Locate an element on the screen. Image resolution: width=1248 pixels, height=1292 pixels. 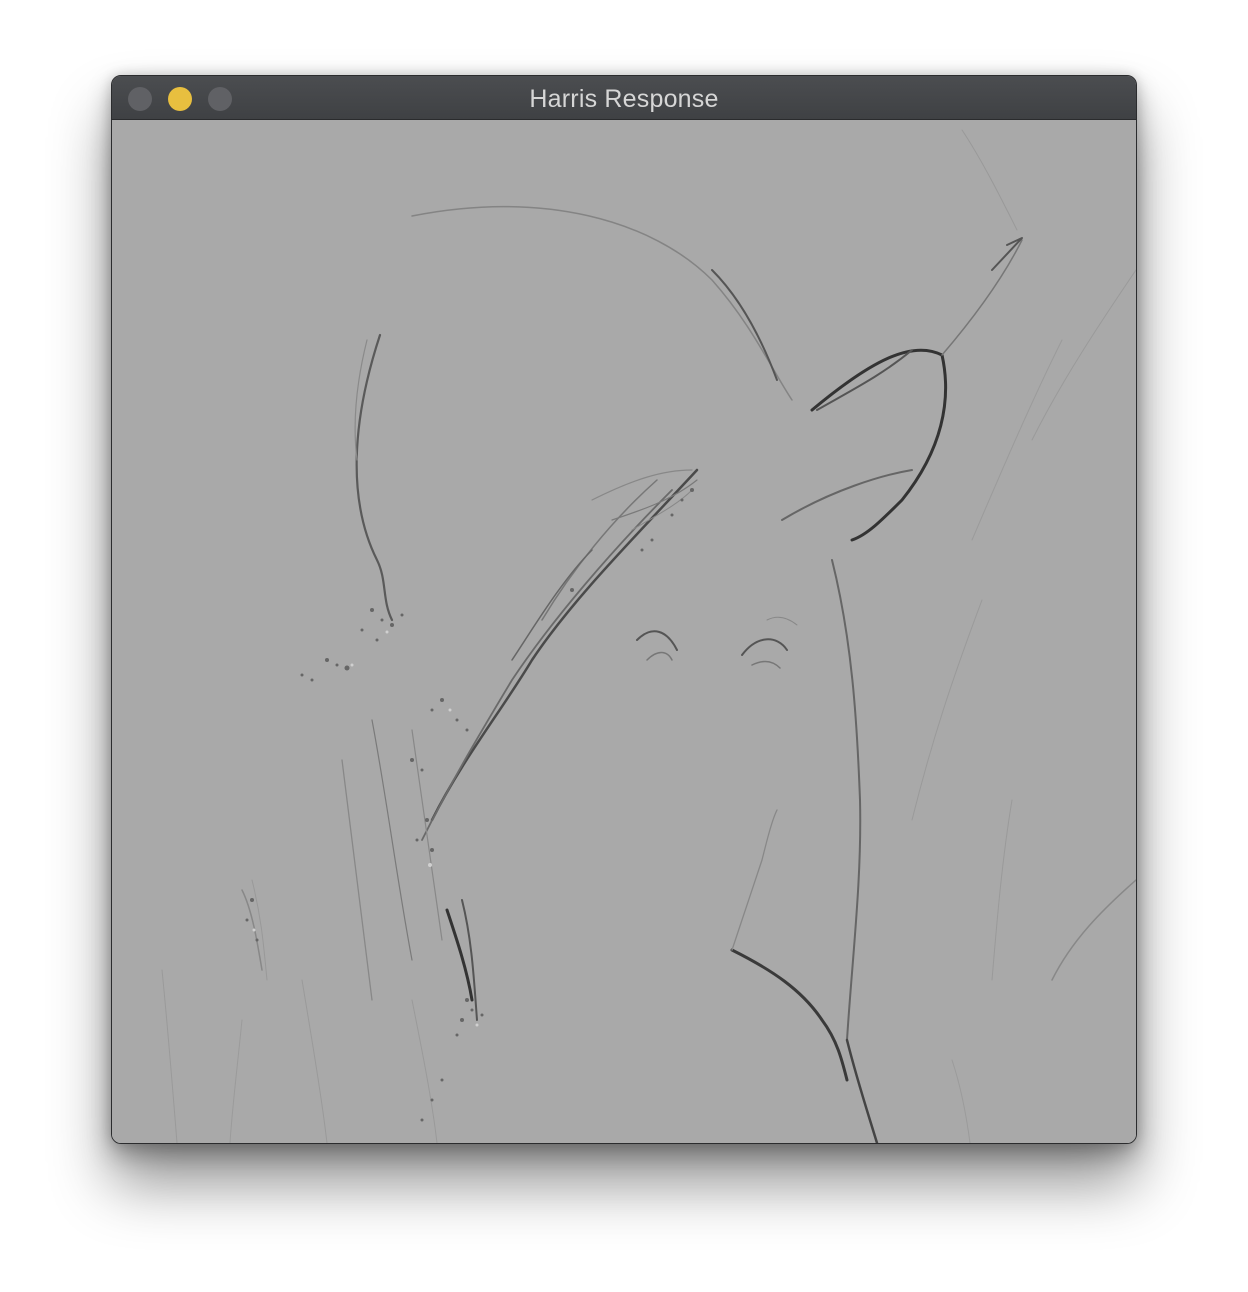
window-title: Harris Response is located at coordinates (624, 99).